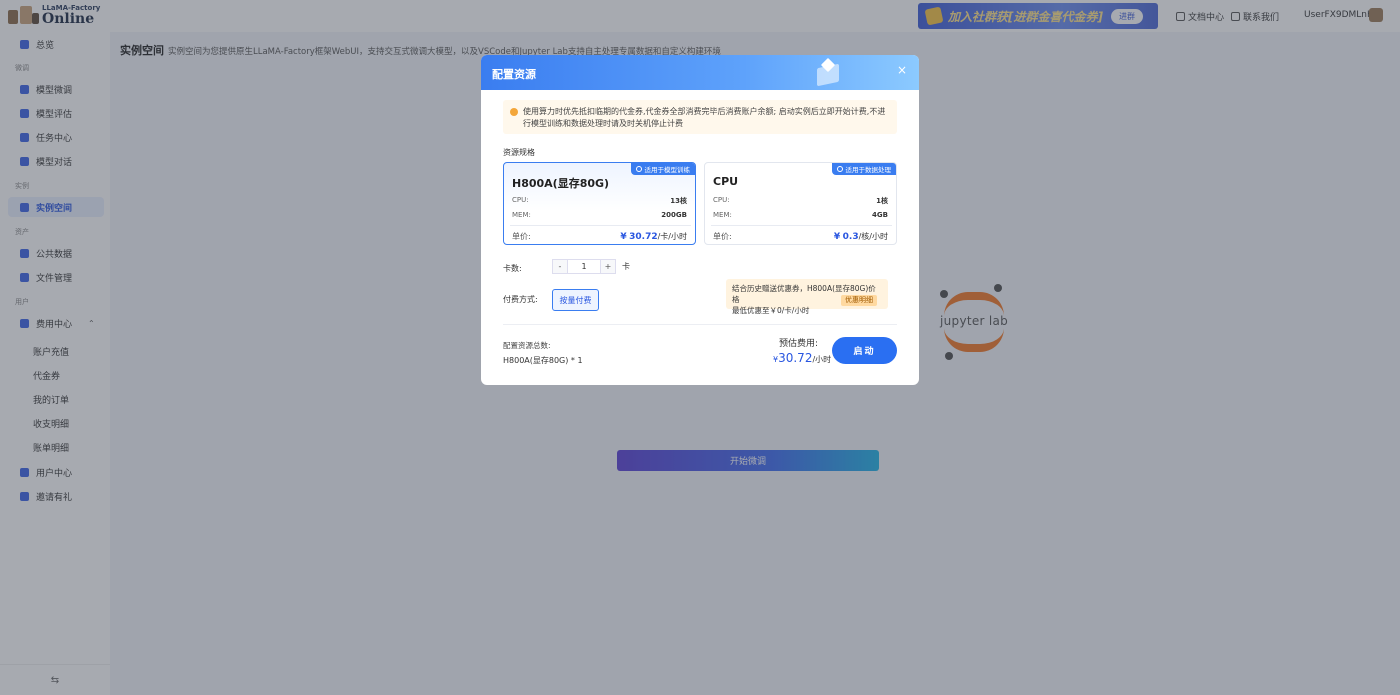  What do you see at coordinates (726, 181) in the screenshot?
I see `card-name: CPU` at bounding box center [726, 181].